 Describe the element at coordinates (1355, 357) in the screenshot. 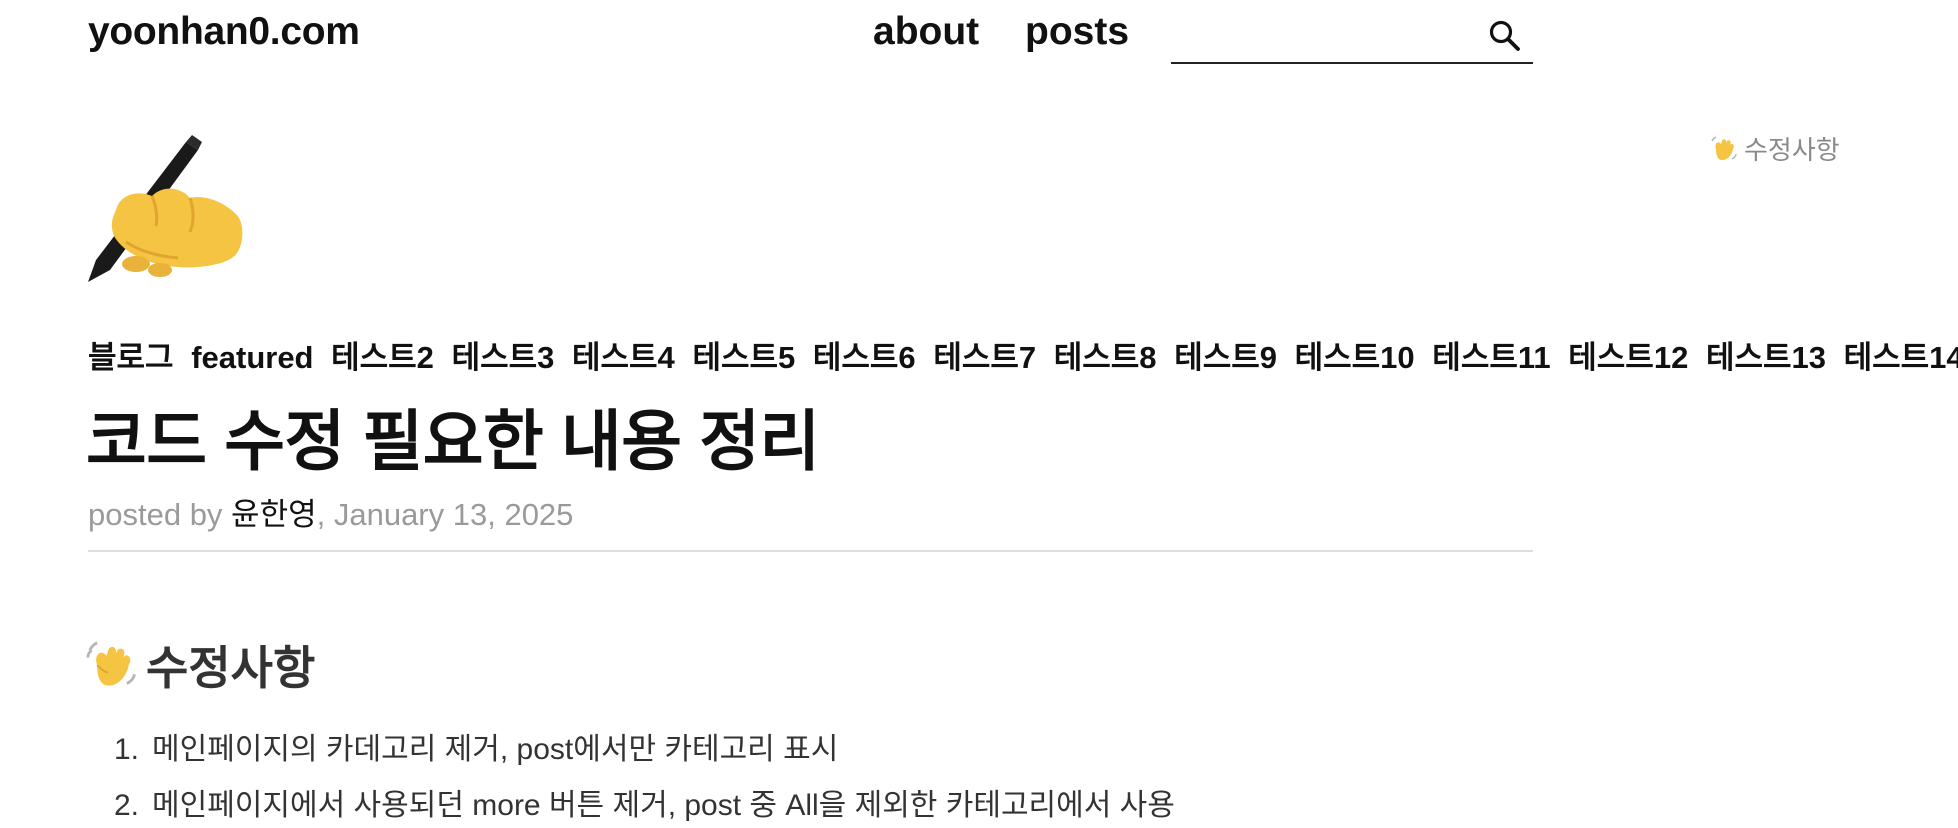

I see `category-test10: 테스트10` at that location.